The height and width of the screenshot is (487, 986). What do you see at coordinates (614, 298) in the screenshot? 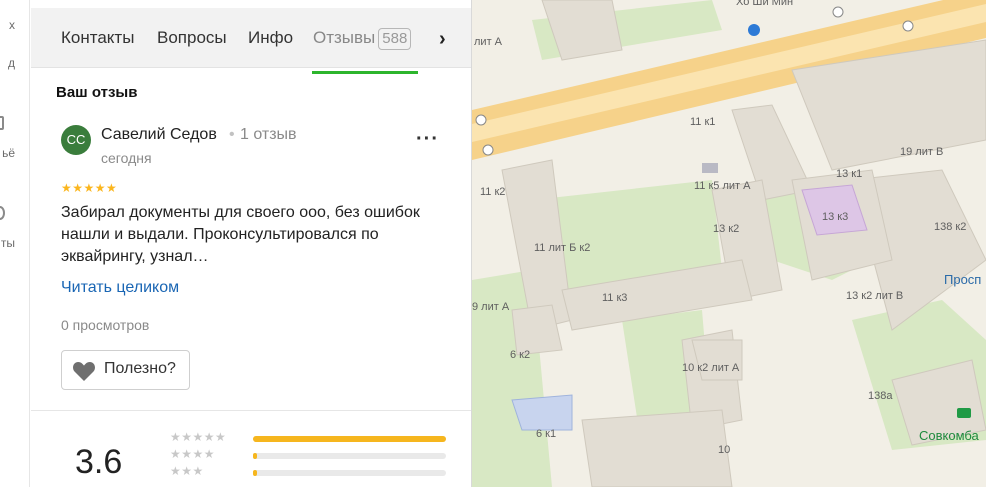
I see `building-label: 11 к3` at bounding box center [614, 298].